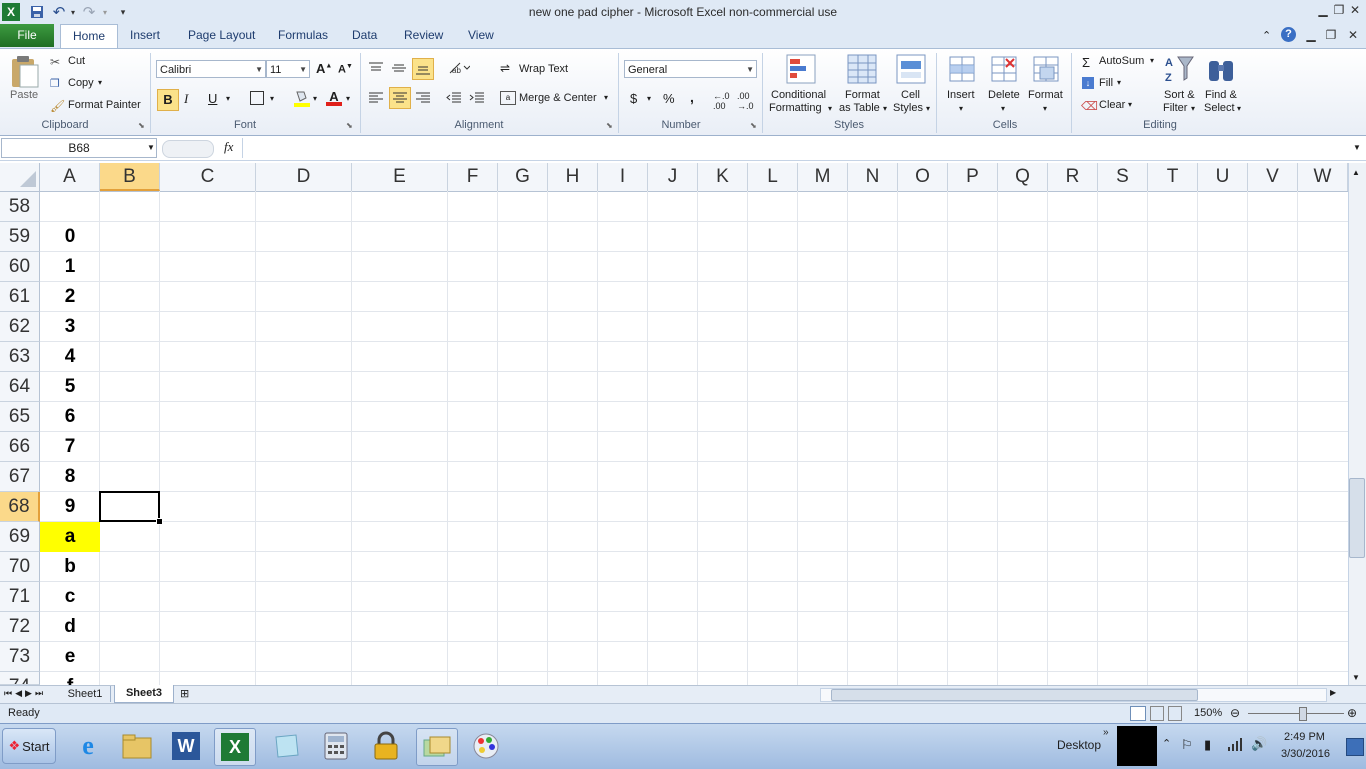 The height and width of the screenshot is (769, 1366). I want to click on horizontal-scrollbar, so click(1073, 695).